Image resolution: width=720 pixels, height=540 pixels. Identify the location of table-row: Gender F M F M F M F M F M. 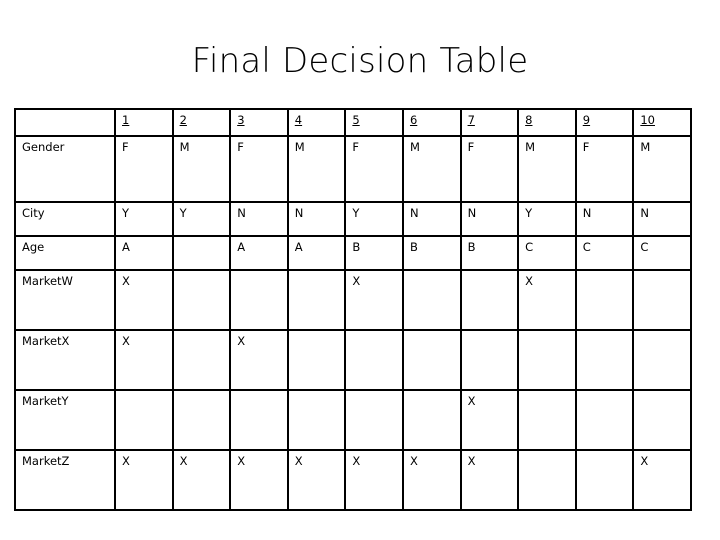
(353, 169).